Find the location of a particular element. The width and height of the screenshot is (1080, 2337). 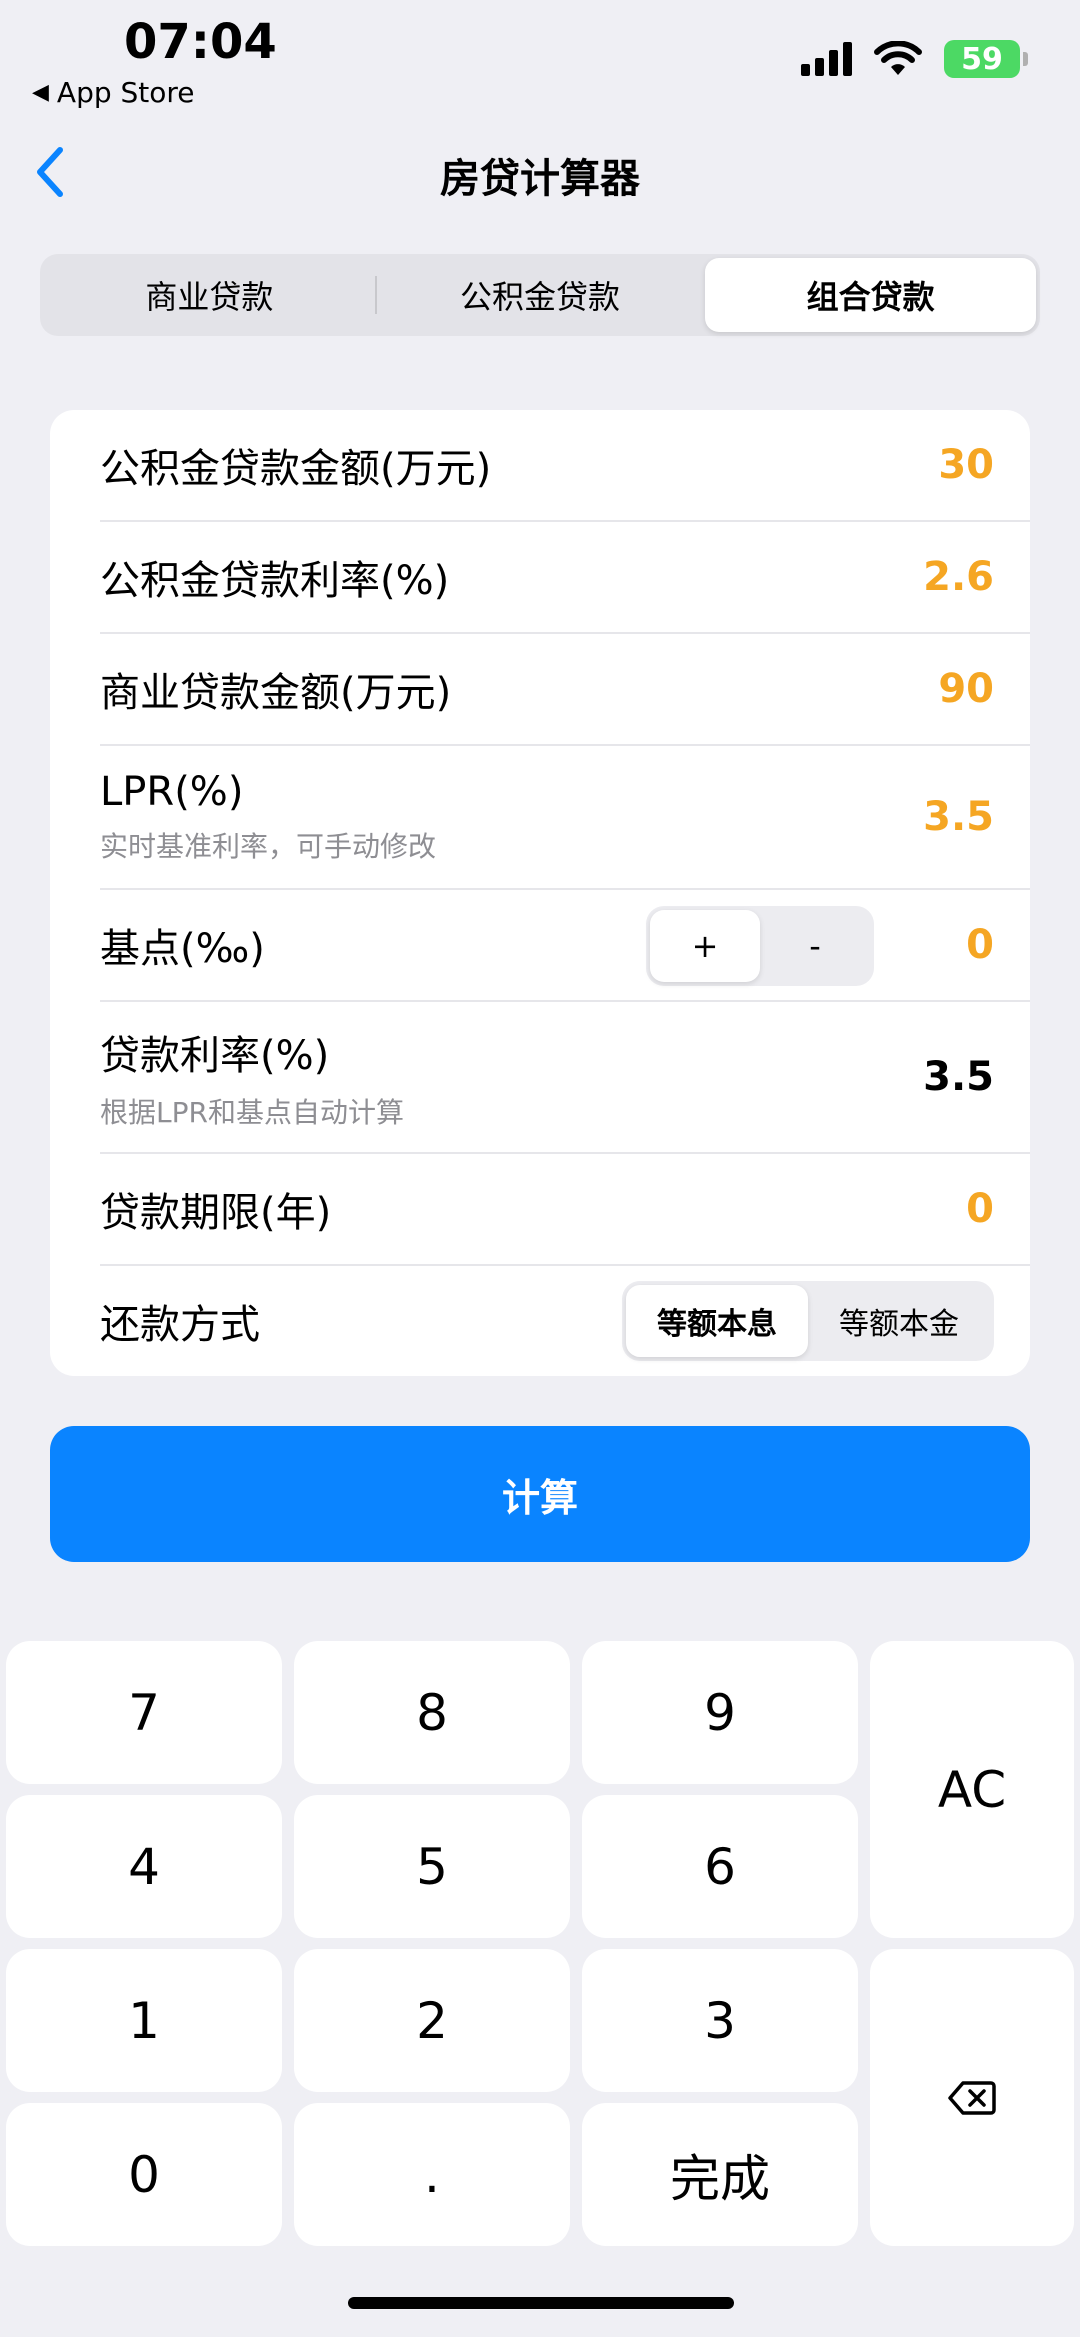

calculate-button: 计算 is located at coordinates (540, 1494).